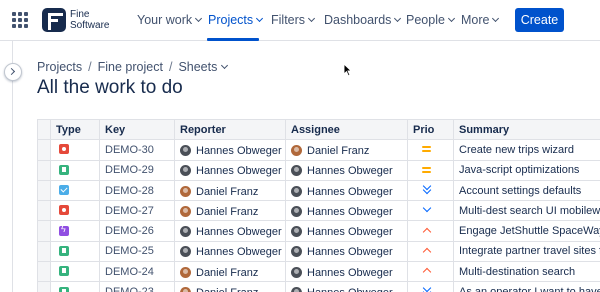 This screenshot has height=292, width=600. Describe the element at coordinates (137, 211) in the screenshot. I see `key-cell: DEMO-27` at that location.